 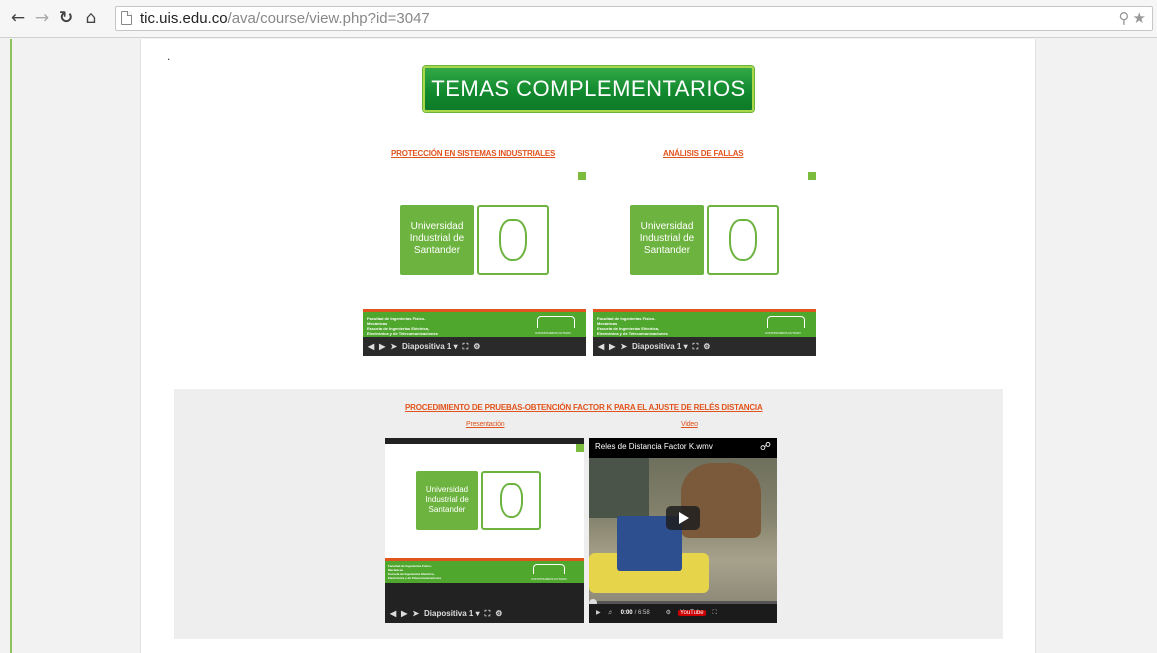 I want to click on home-icon: ⌂, so click(x=91, y=18).